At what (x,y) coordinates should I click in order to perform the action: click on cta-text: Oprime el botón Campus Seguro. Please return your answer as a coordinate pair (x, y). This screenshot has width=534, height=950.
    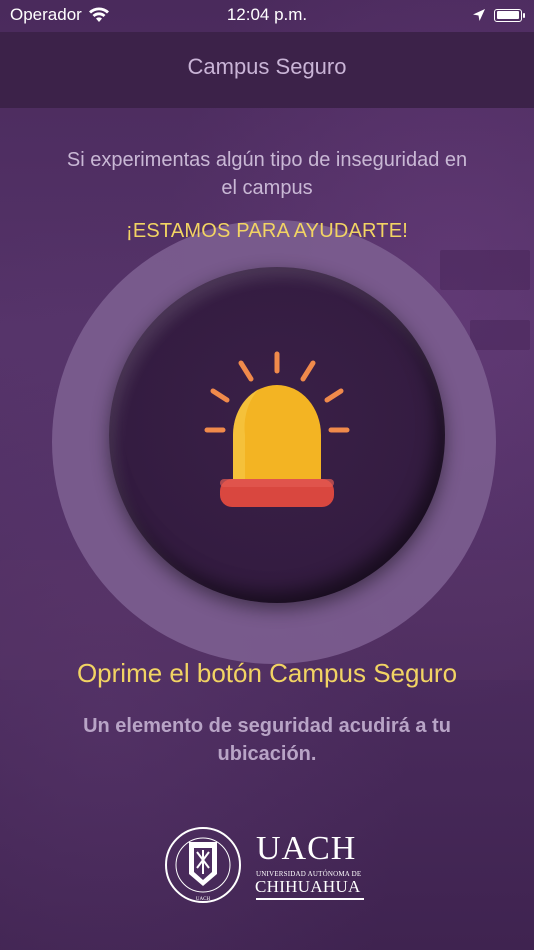
    Looking at the image, I should click on (267, 673).